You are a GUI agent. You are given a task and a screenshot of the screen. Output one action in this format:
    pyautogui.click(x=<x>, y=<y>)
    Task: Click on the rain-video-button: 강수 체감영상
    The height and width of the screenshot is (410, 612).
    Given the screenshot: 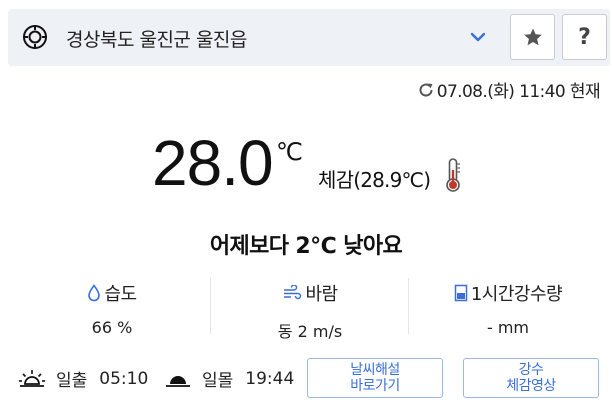 What is the action you would take?
    pyautogui.click(x=531, y=378)
    